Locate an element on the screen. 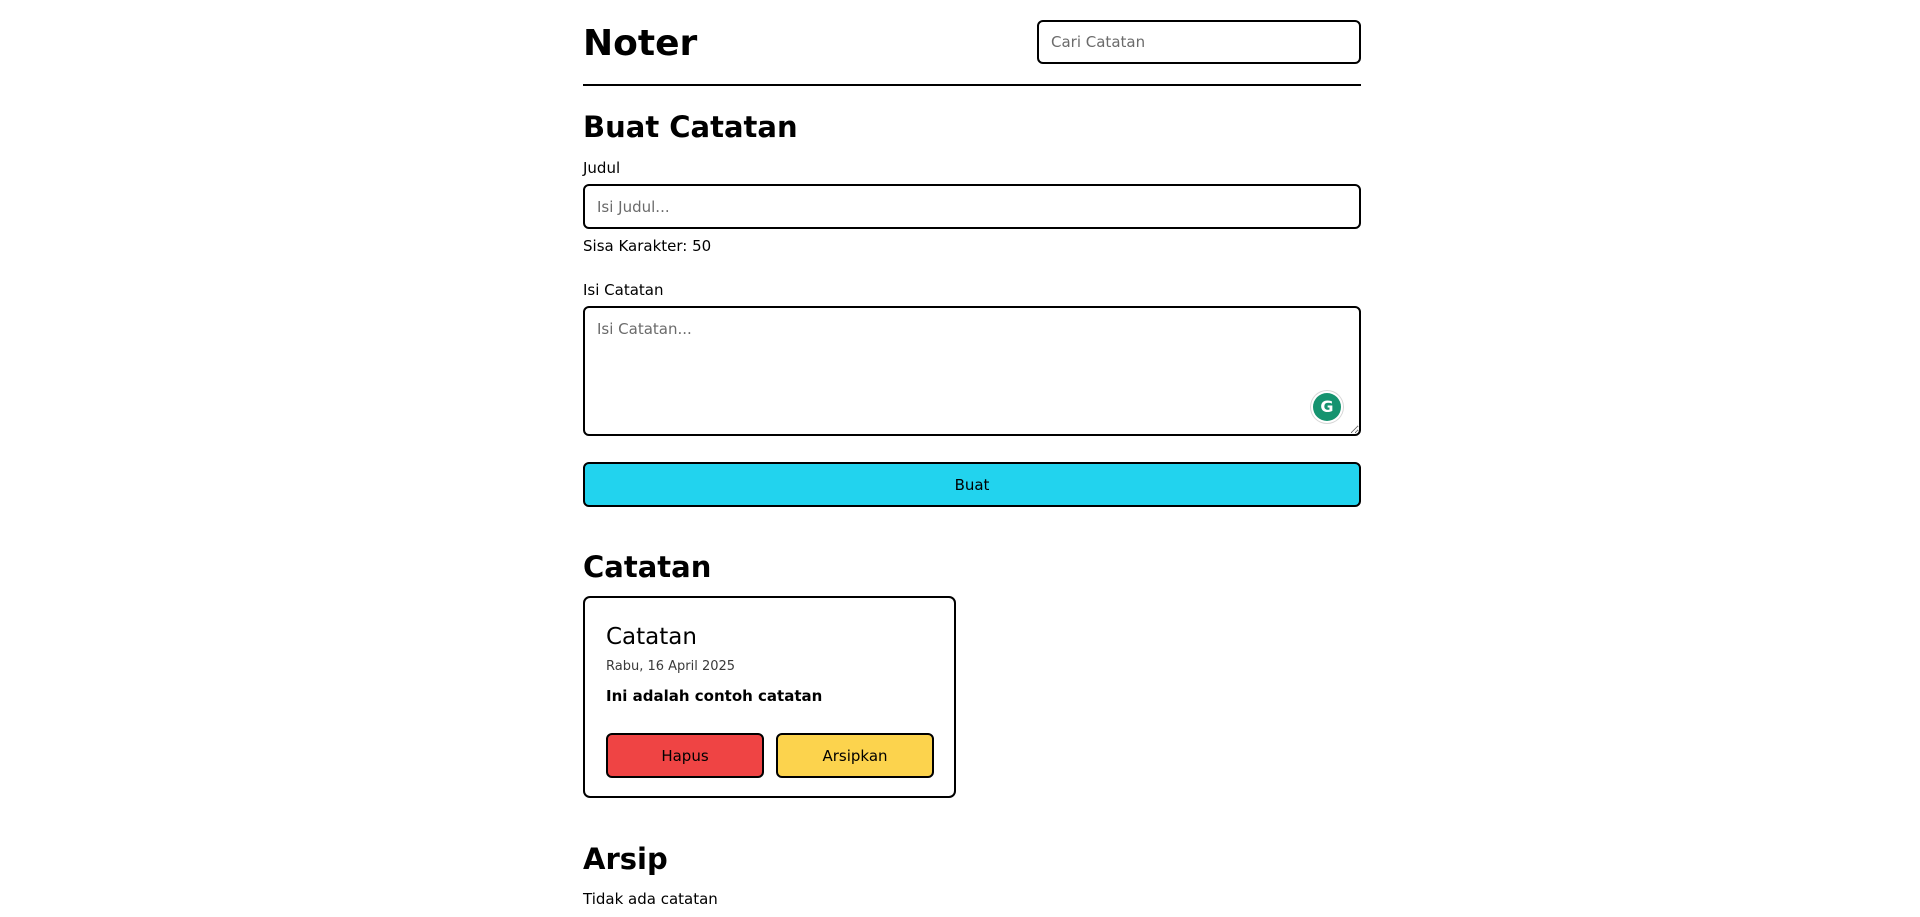 The image size is (1920, 917). body-label: Isi Catatan is located at coordinates (623, 290).